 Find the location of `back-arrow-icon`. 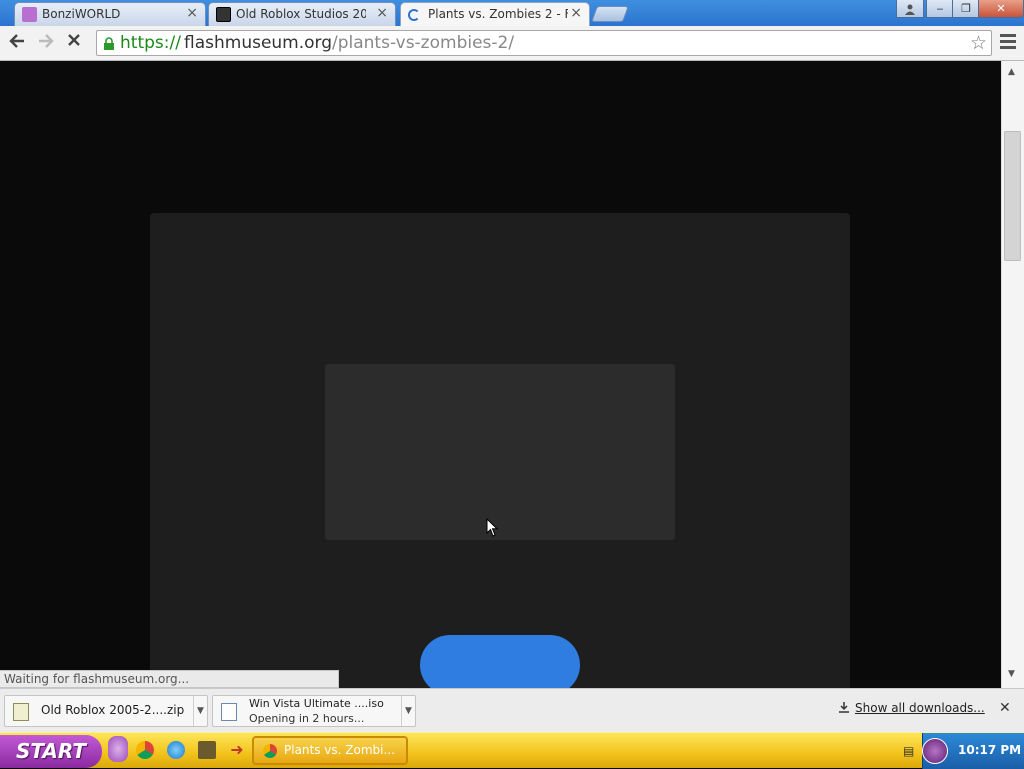

back-arrow-icon is located at coordinates (17, 43).